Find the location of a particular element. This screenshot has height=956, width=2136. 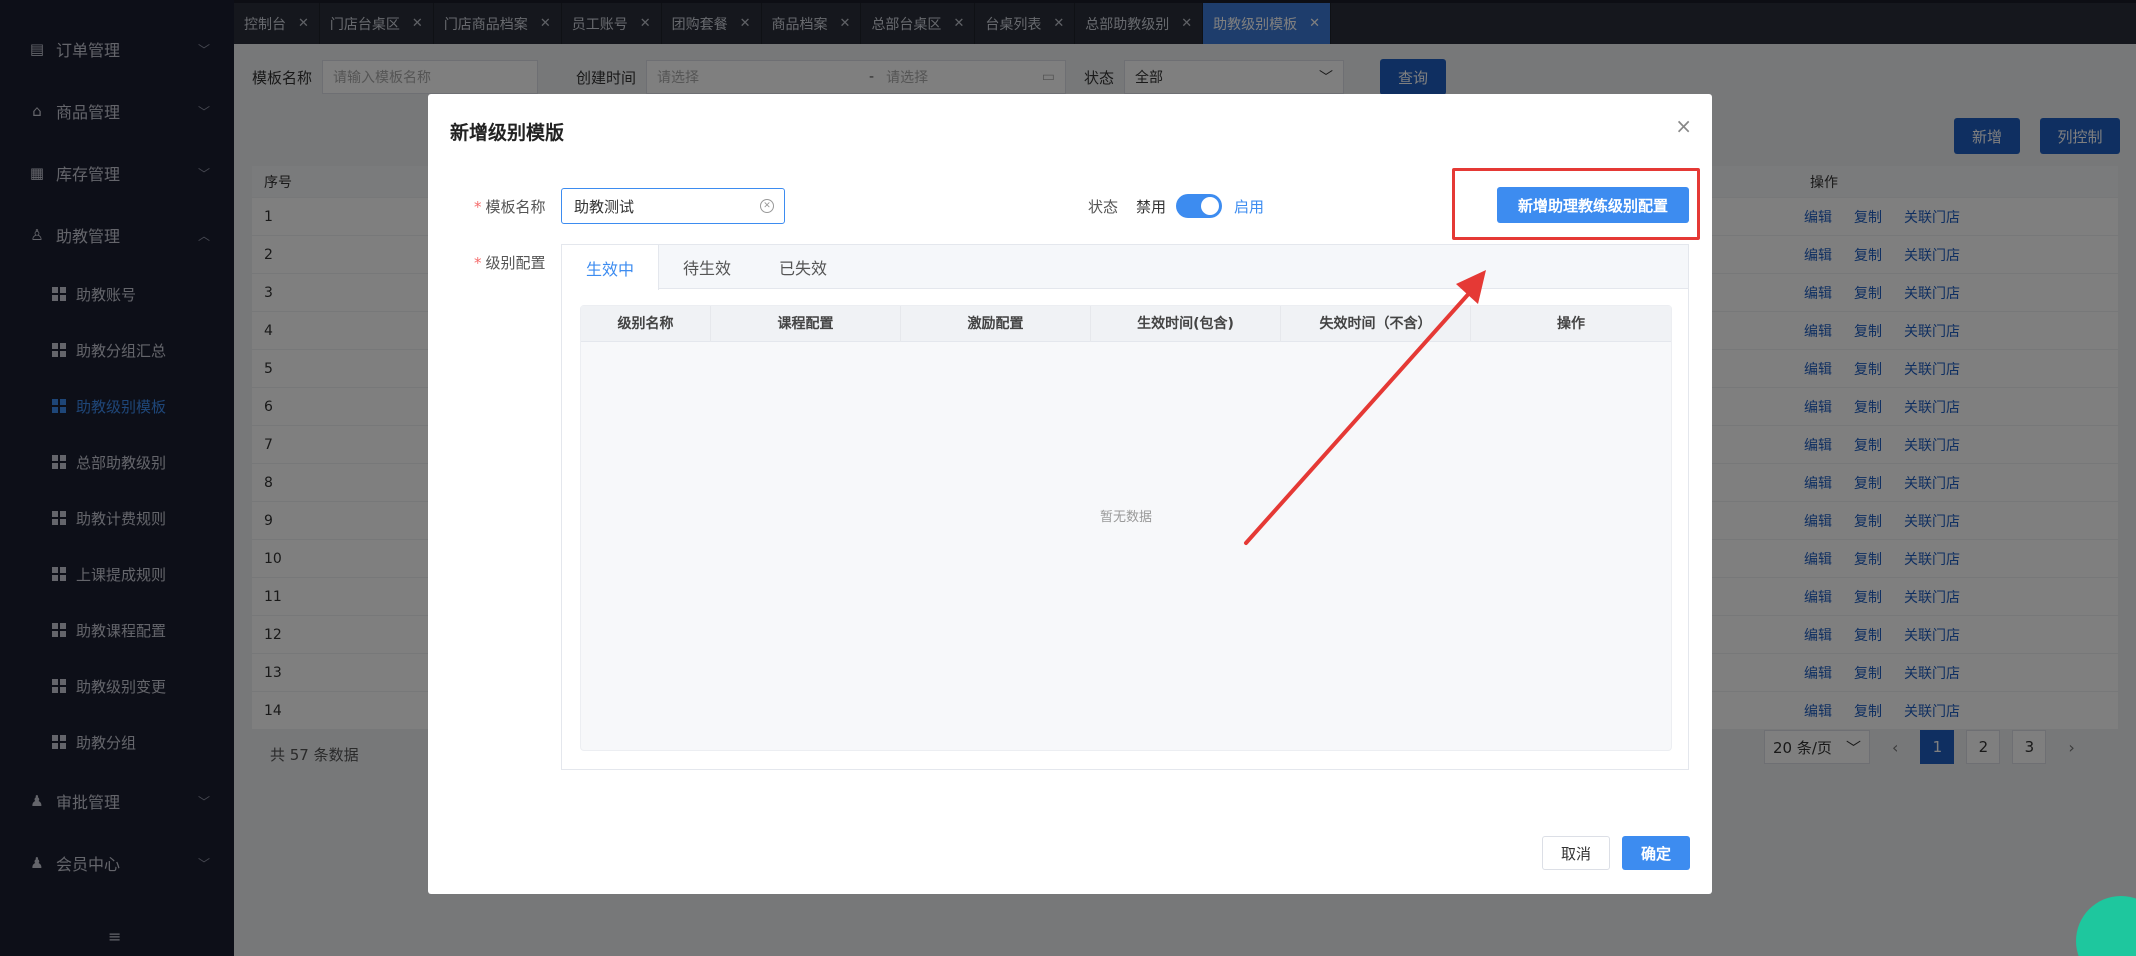

template-name-form-label-text: 模板名称 is located at coordinates (515, 207).